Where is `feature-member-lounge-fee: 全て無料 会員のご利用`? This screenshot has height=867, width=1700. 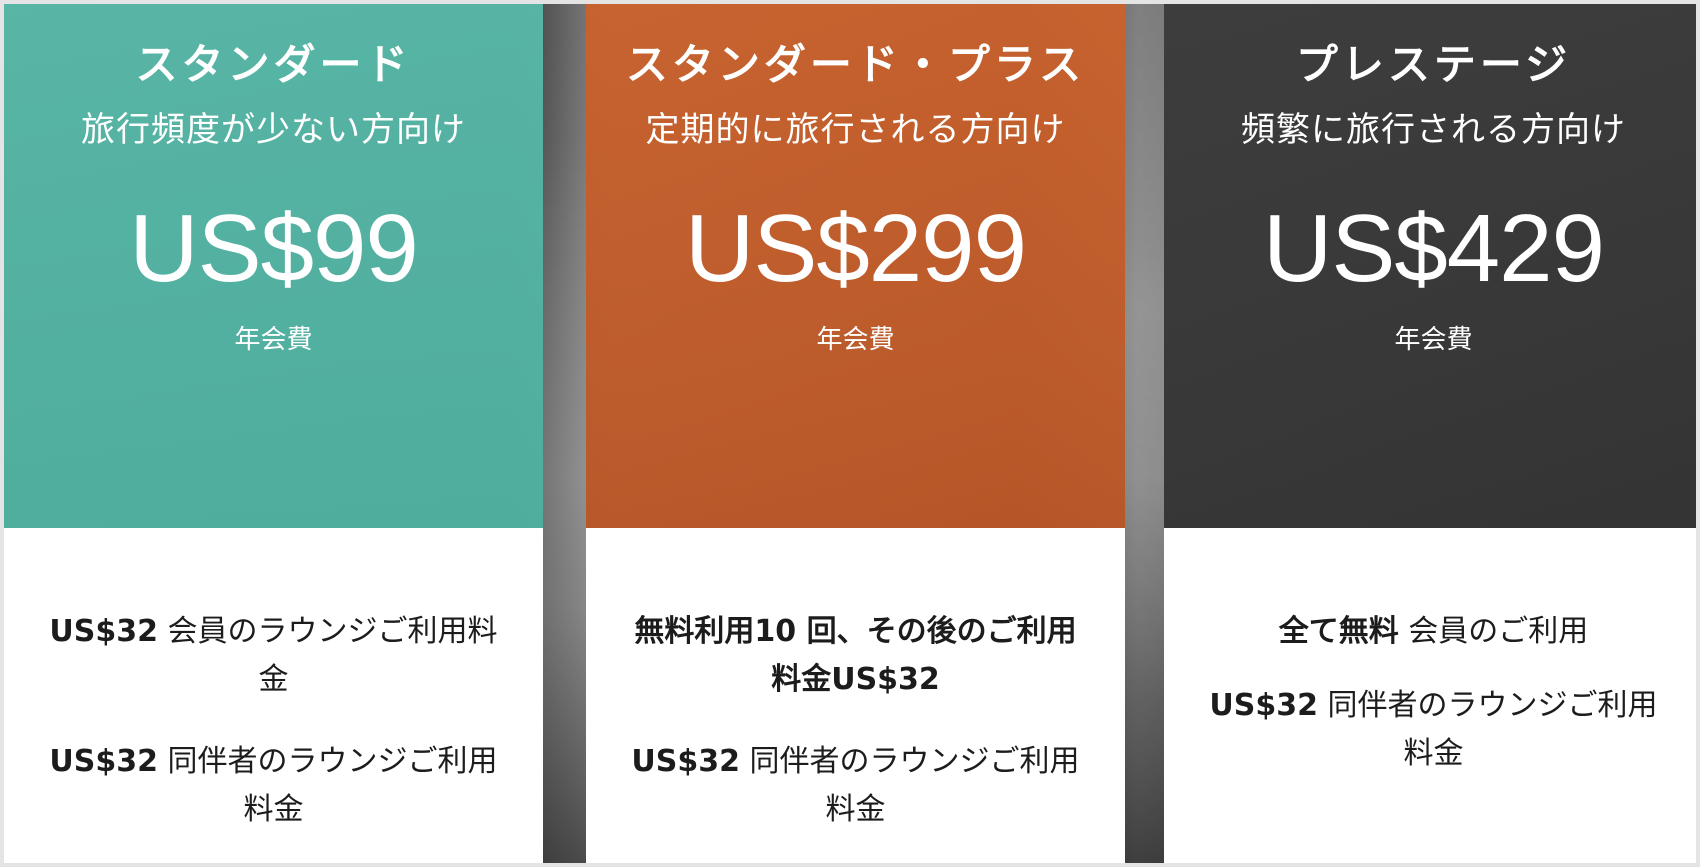 feature-member-lounge-fee: 全て無料 会員のご利用 is located at coordinates (1430, 632).